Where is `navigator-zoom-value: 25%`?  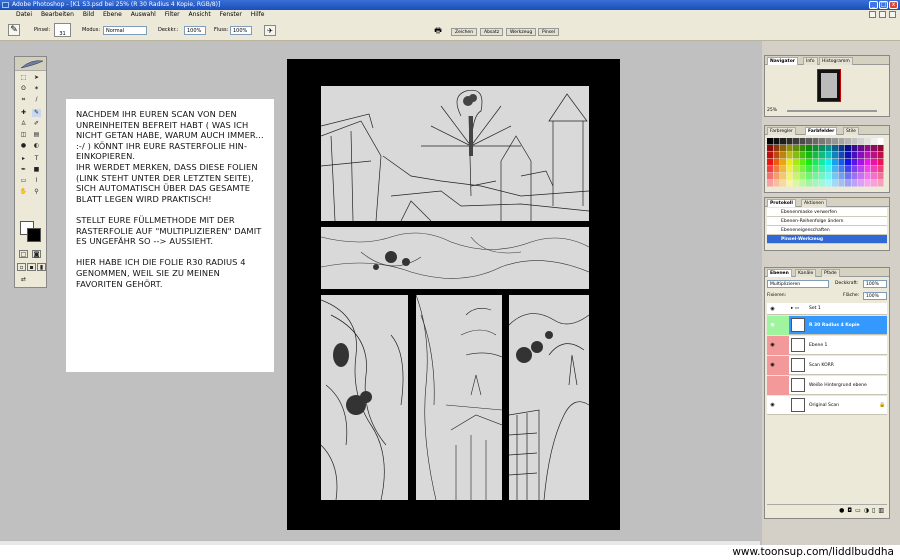
navigator-zoom-value: 25% is located at coordinates (772, 110).